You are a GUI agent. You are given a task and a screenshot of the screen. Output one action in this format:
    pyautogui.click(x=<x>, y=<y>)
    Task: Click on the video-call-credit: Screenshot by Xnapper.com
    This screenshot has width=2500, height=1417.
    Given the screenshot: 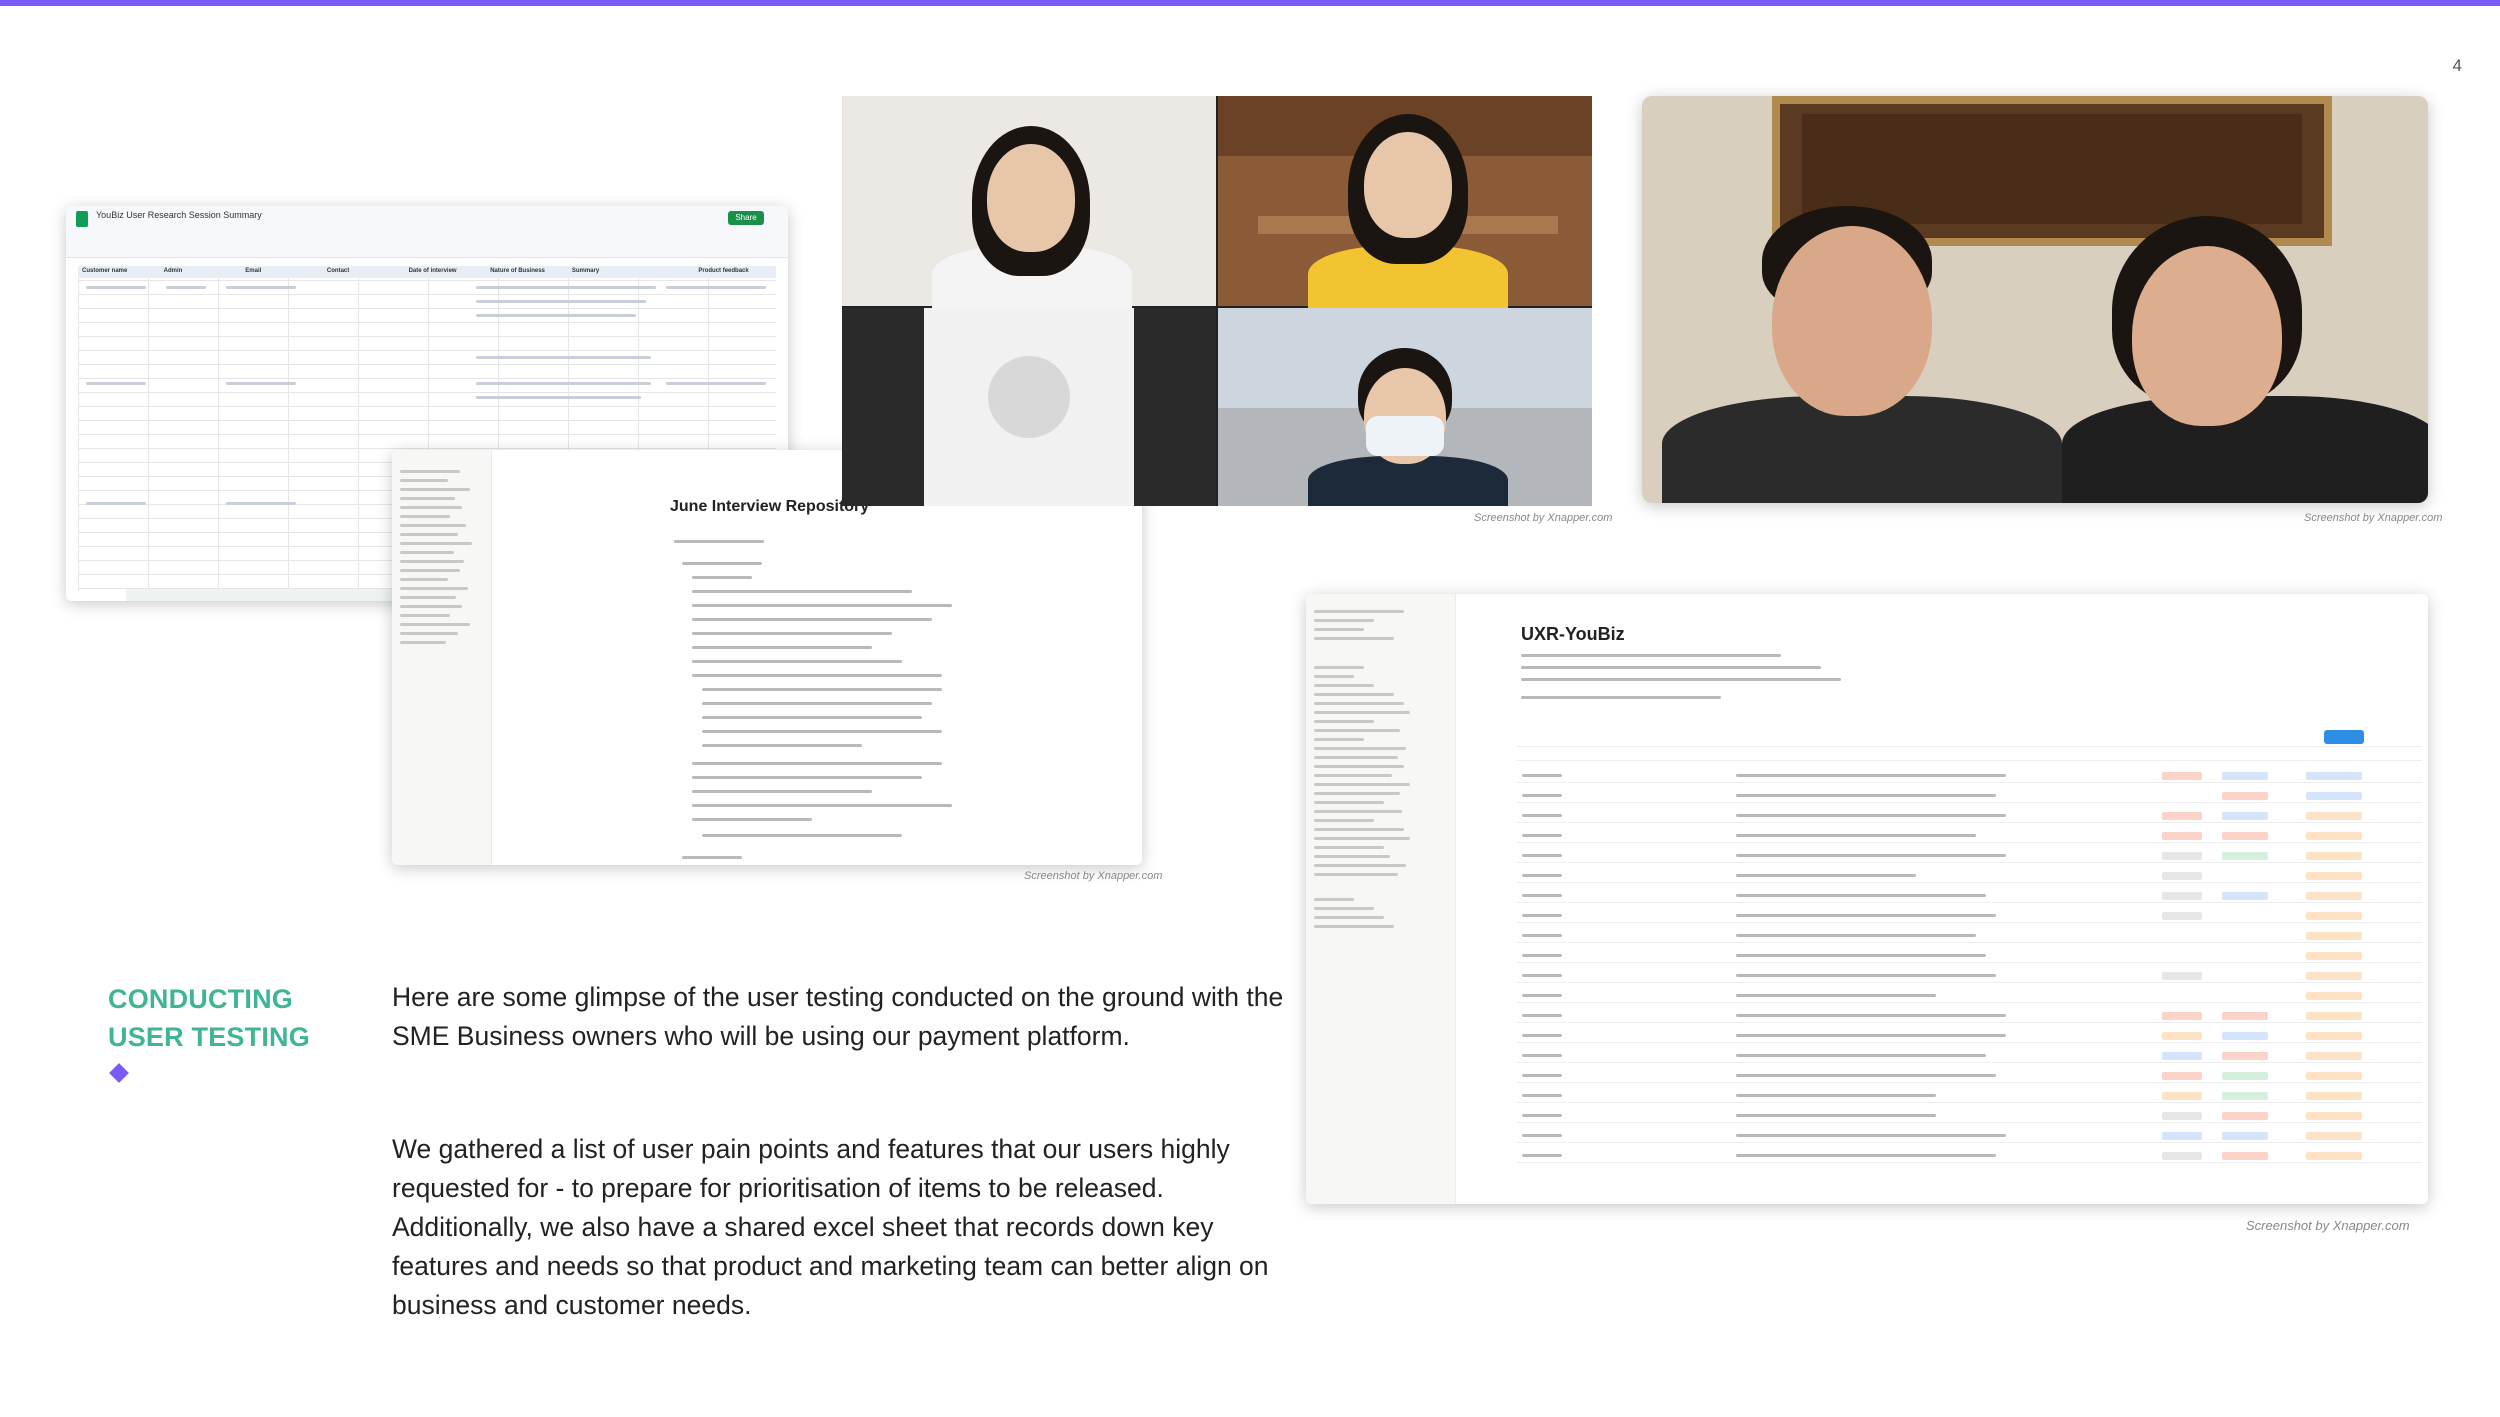 What is the action you would take?
    pyautogui.click(x=1543, y=518)
    